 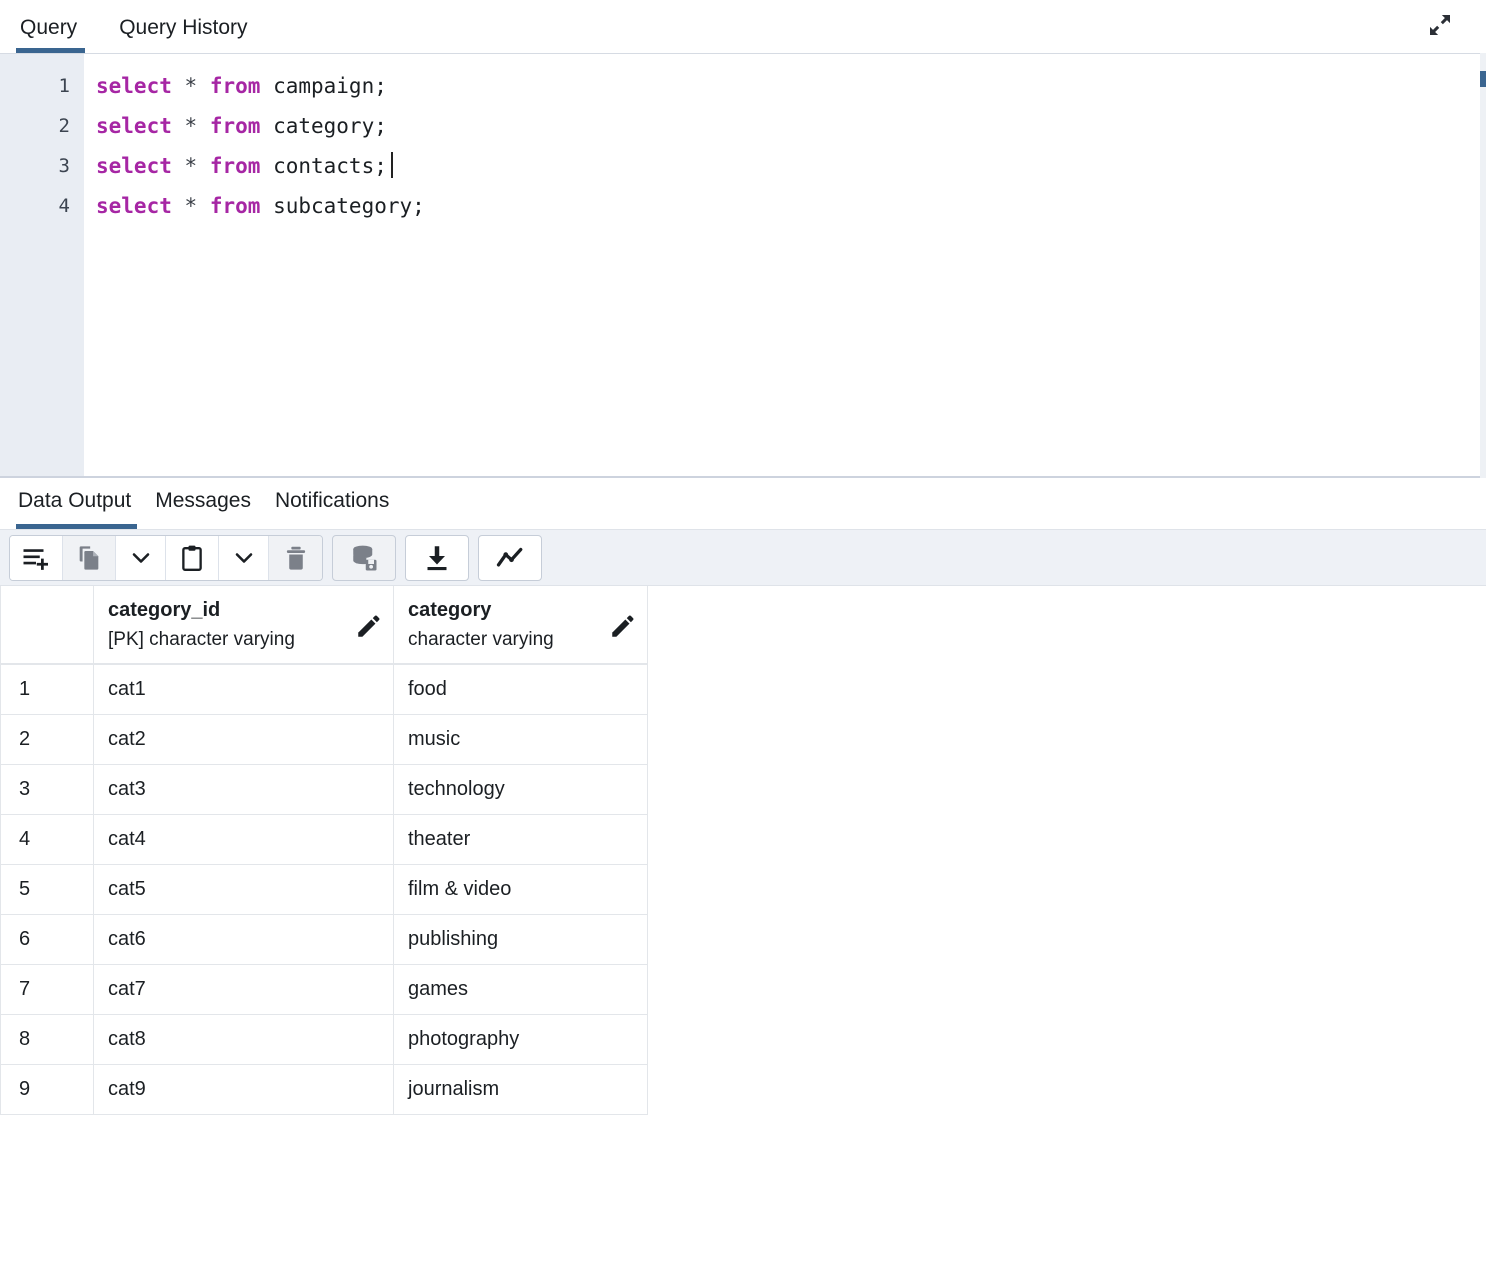 I want to click on query-tabbar: Query Query History, so click(x=743, y=26).